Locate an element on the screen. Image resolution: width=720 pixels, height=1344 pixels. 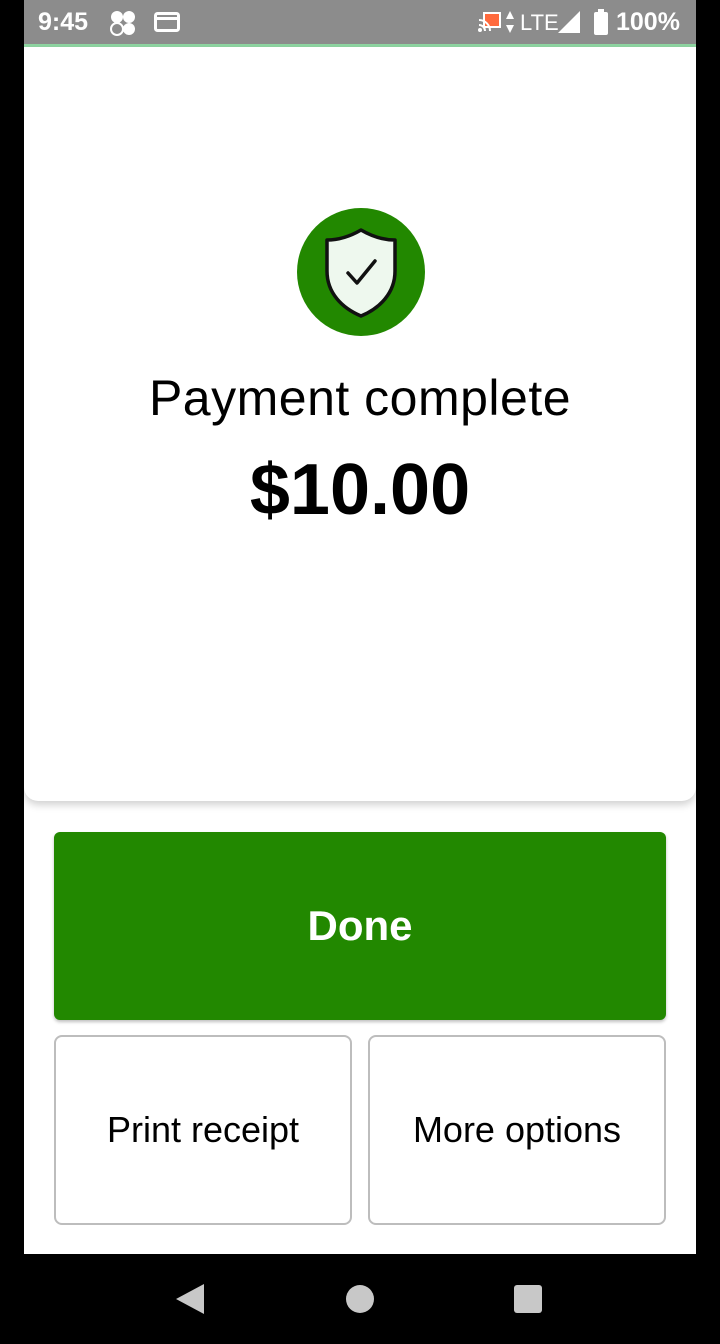
home-icon is located at coordinates (360, 1299).